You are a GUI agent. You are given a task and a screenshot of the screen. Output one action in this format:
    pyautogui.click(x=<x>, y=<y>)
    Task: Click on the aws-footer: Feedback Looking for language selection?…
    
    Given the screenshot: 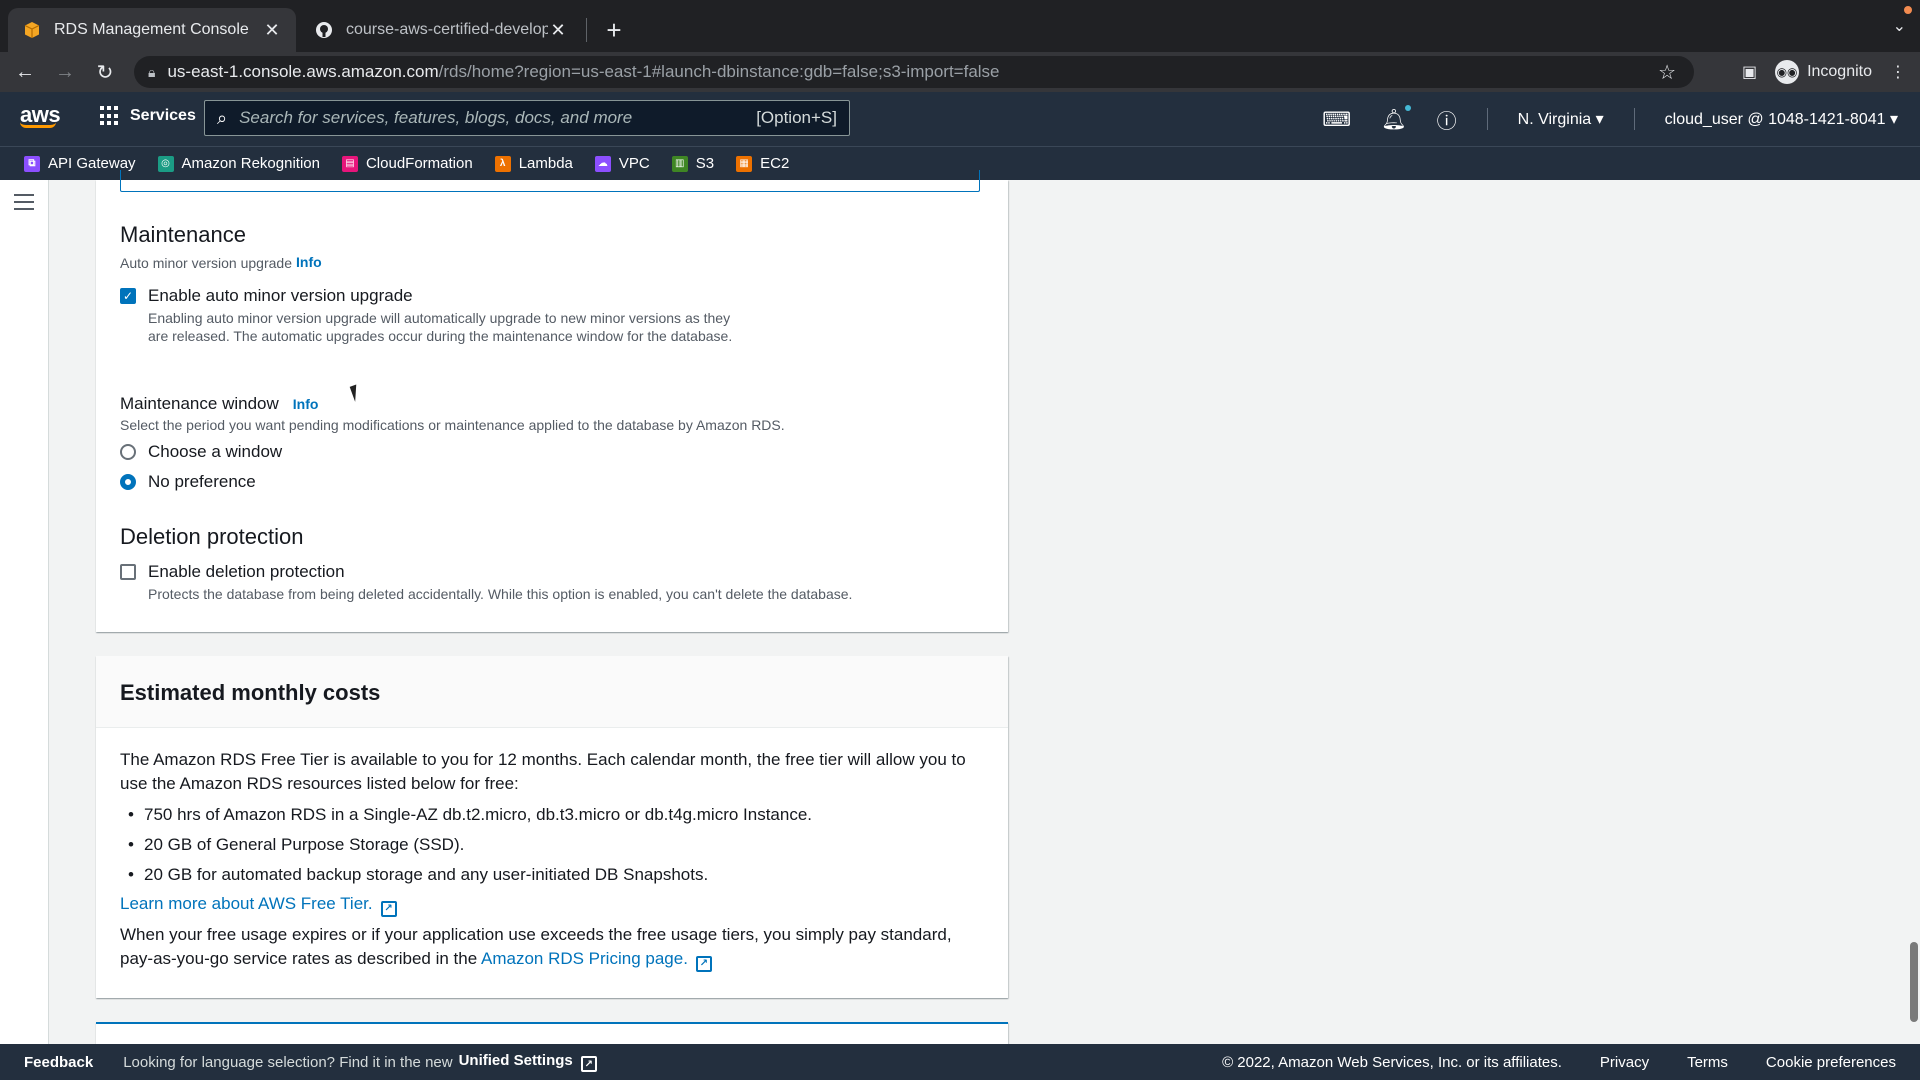 What is the action you would take?
    pyautogui.click(x=960, y=1062)
    